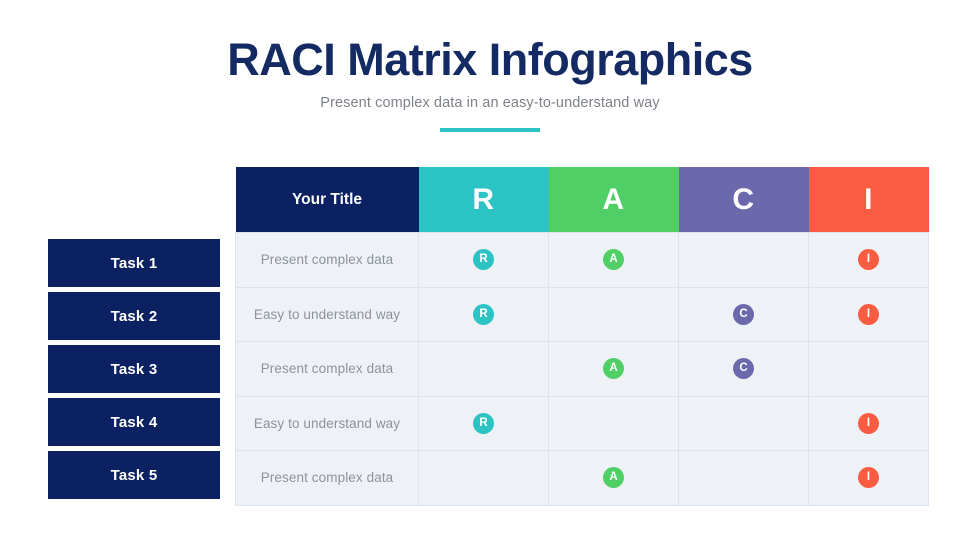 This screenshot has height=551, width=980. I want to click on table-row: Easy to understand way R C I, so click(582, 314).